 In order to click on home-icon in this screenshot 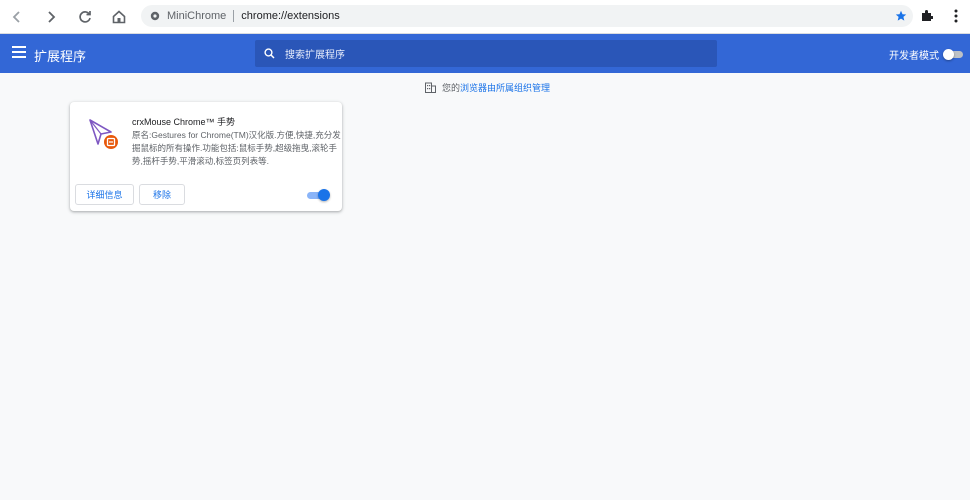, I will do `click(119, 17)`.